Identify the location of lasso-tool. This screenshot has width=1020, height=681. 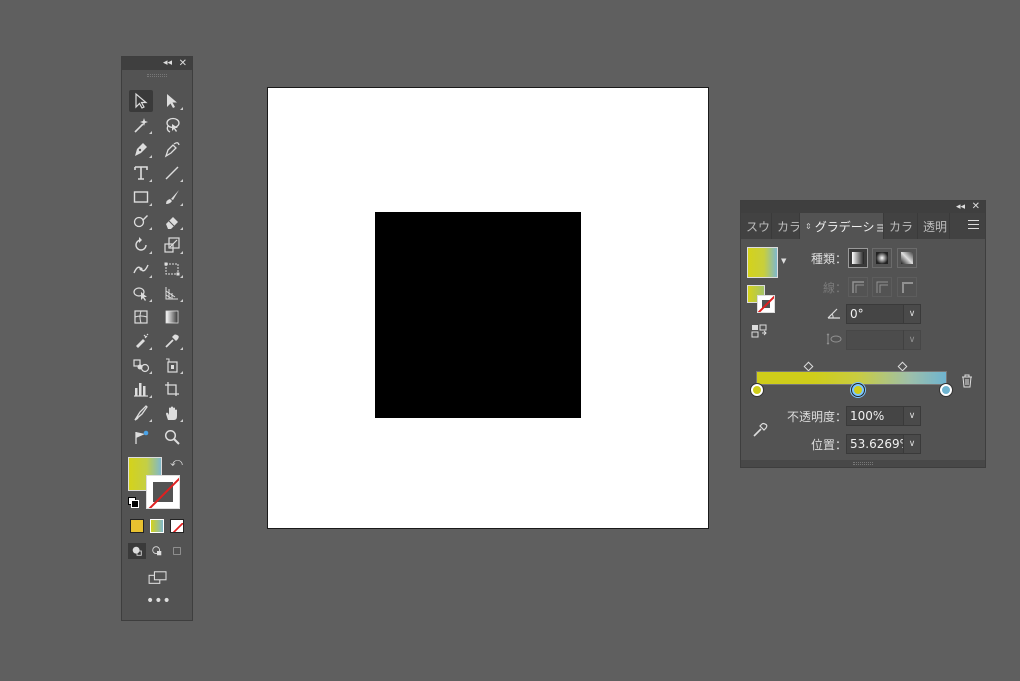
(172, 125).